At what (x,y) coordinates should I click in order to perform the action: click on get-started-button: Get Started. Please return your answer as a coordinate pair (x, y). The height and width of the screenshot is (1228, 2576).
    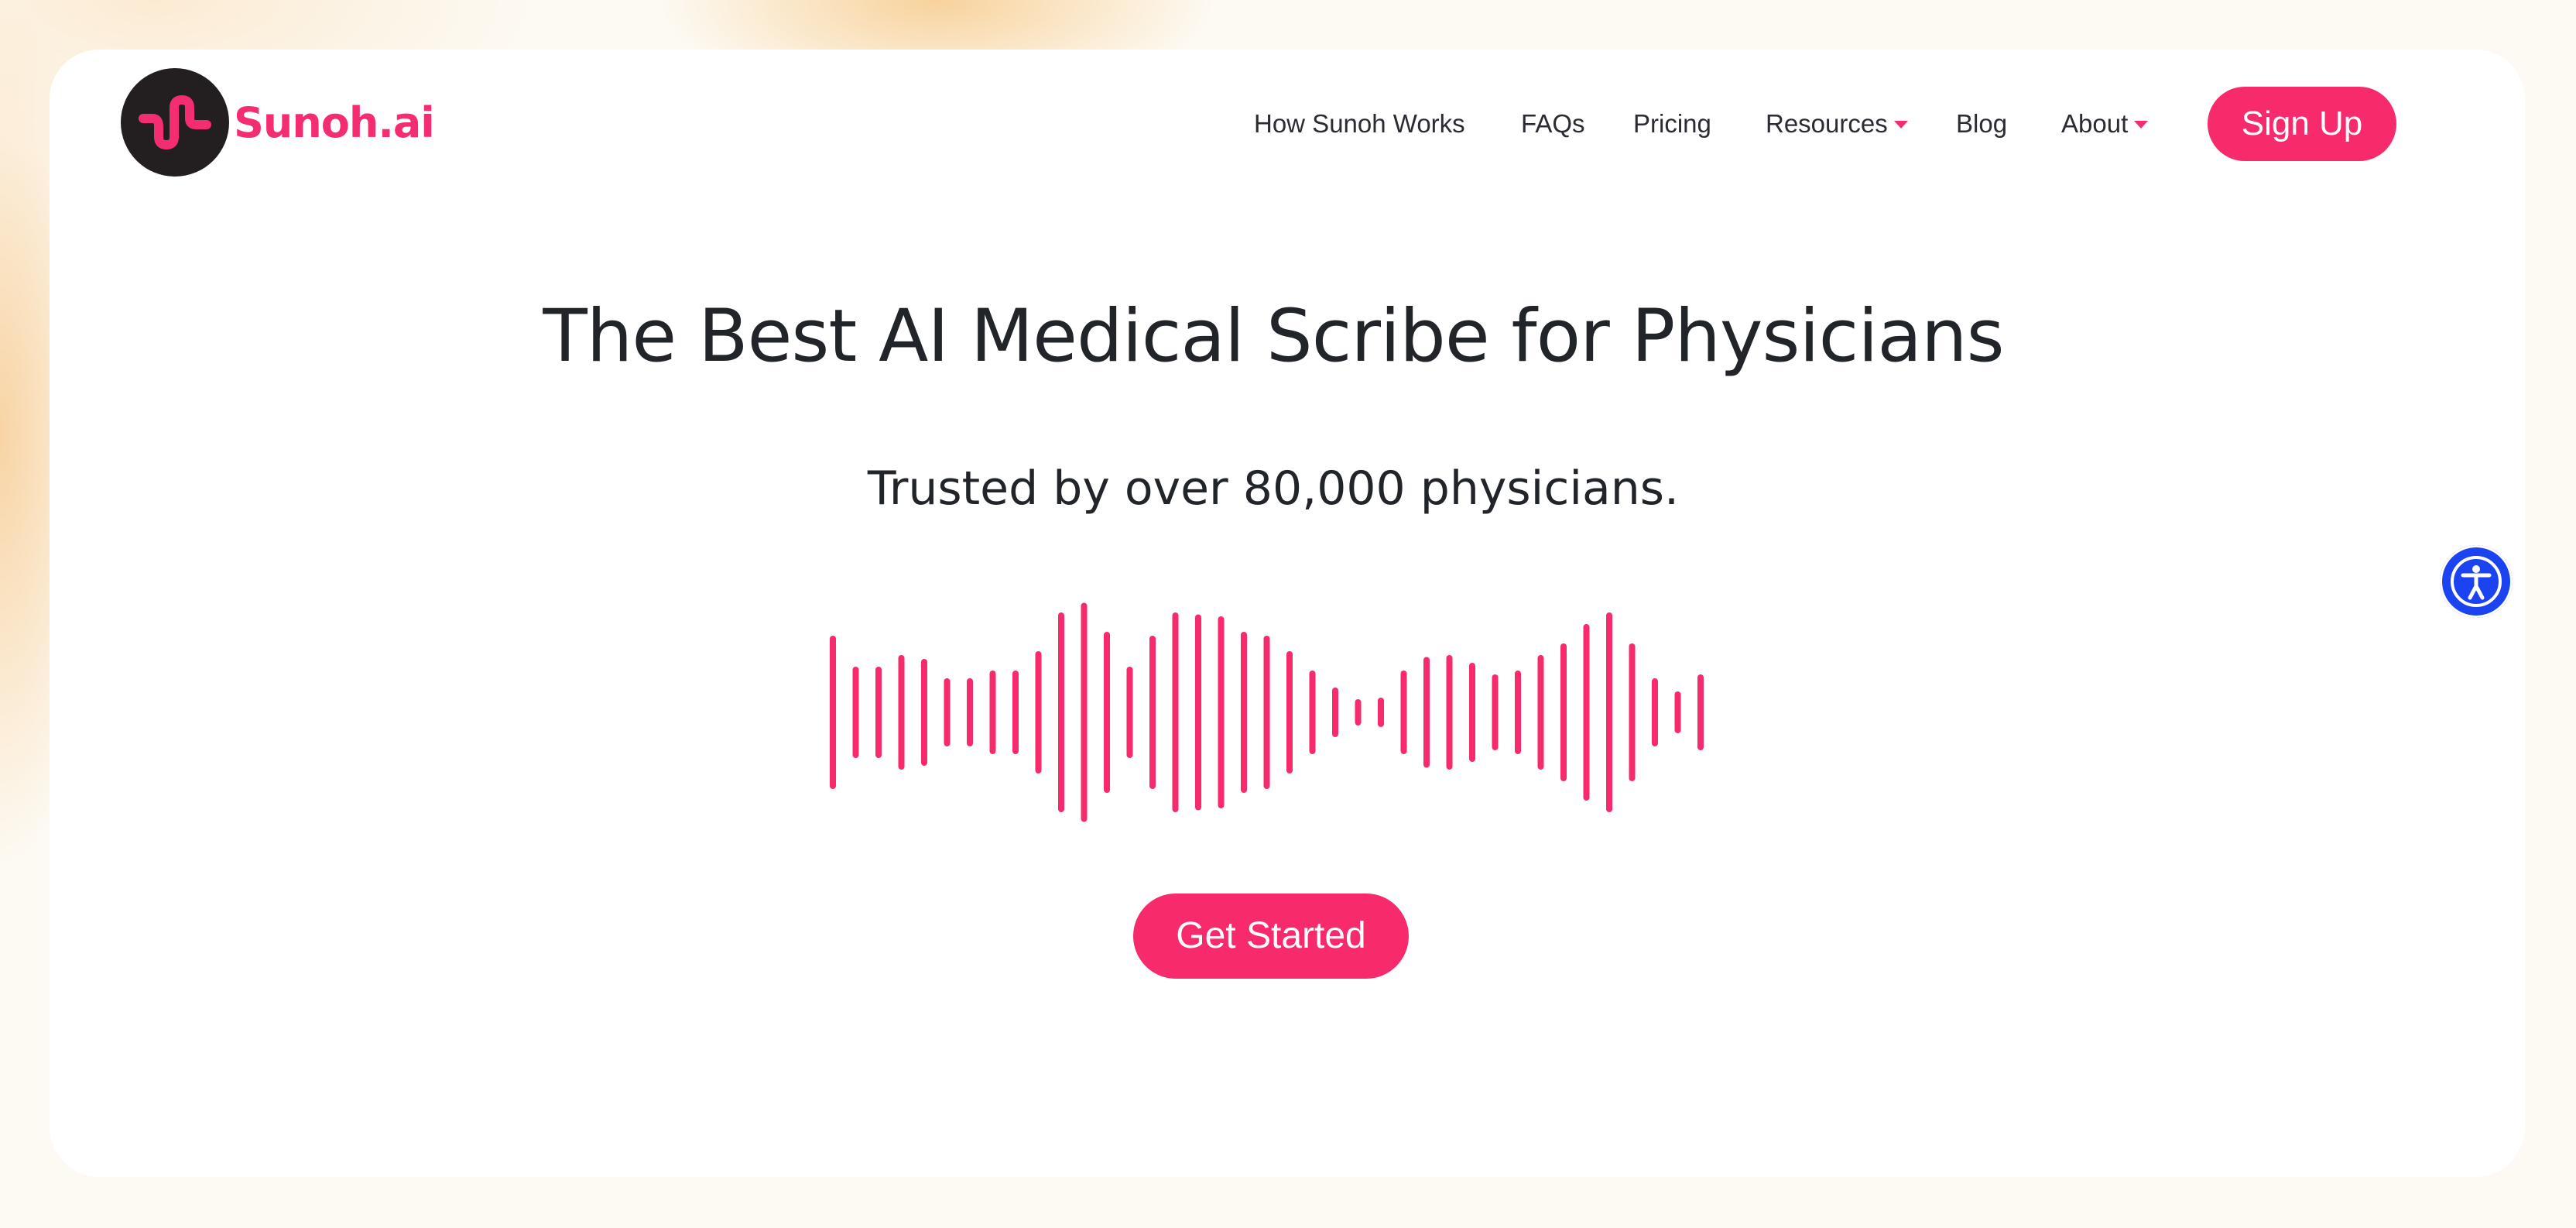
    Looking at the image, I should click on (1271, 936).